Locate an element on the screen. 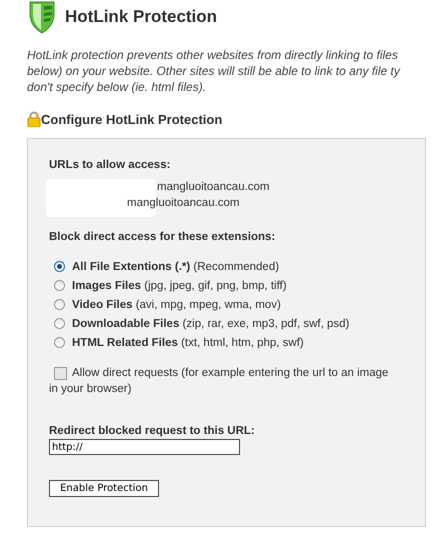  shield-icon is located at coordinates (42, 17).